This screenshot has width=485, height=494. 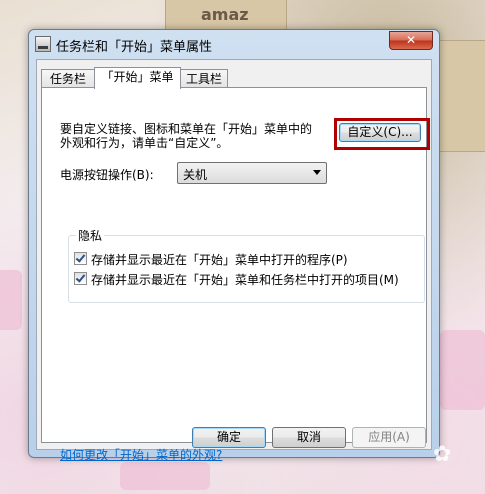 What do you see at coordinates (186, 136) in the screenshot?
I see `customize-instructions: 要自定义链接、图标和菜单在「开始」菜单中的外观和行为，请单击“自定义”。` at bounding box center [186, 136].